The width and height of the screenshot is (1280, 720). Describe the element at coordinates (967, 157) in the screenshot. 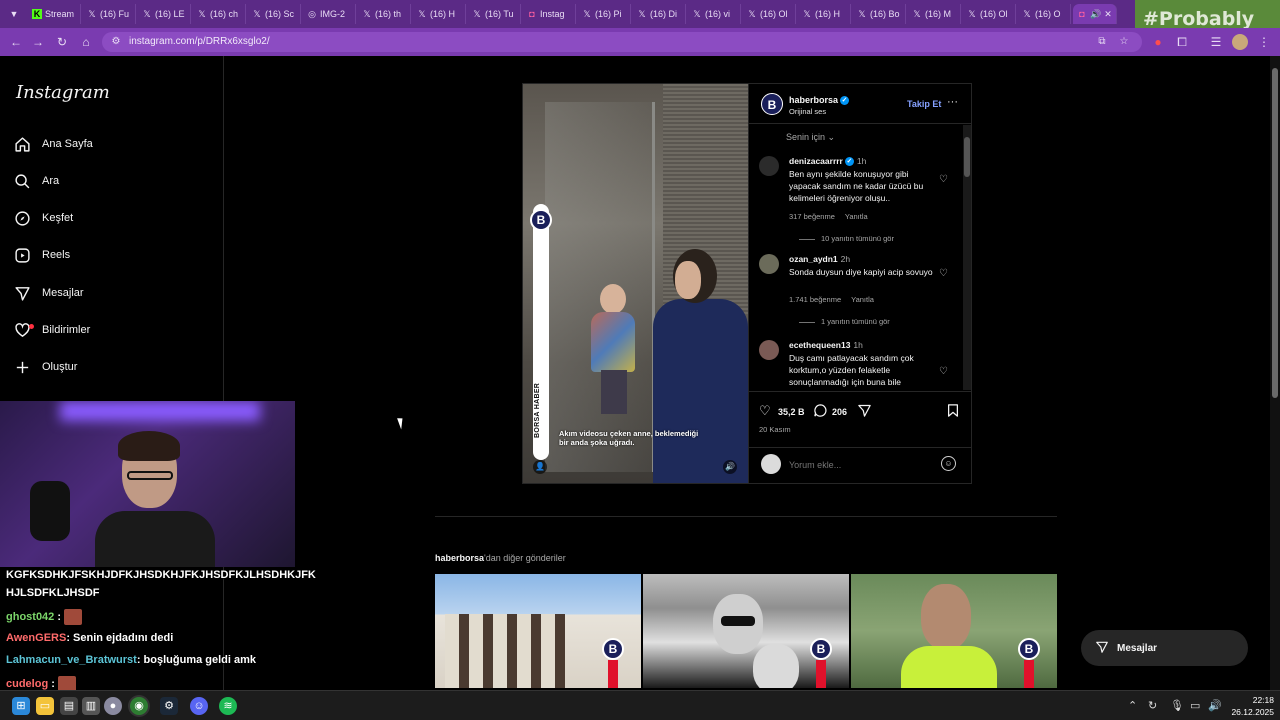

I see `comments-scroll-thumb` at that location.